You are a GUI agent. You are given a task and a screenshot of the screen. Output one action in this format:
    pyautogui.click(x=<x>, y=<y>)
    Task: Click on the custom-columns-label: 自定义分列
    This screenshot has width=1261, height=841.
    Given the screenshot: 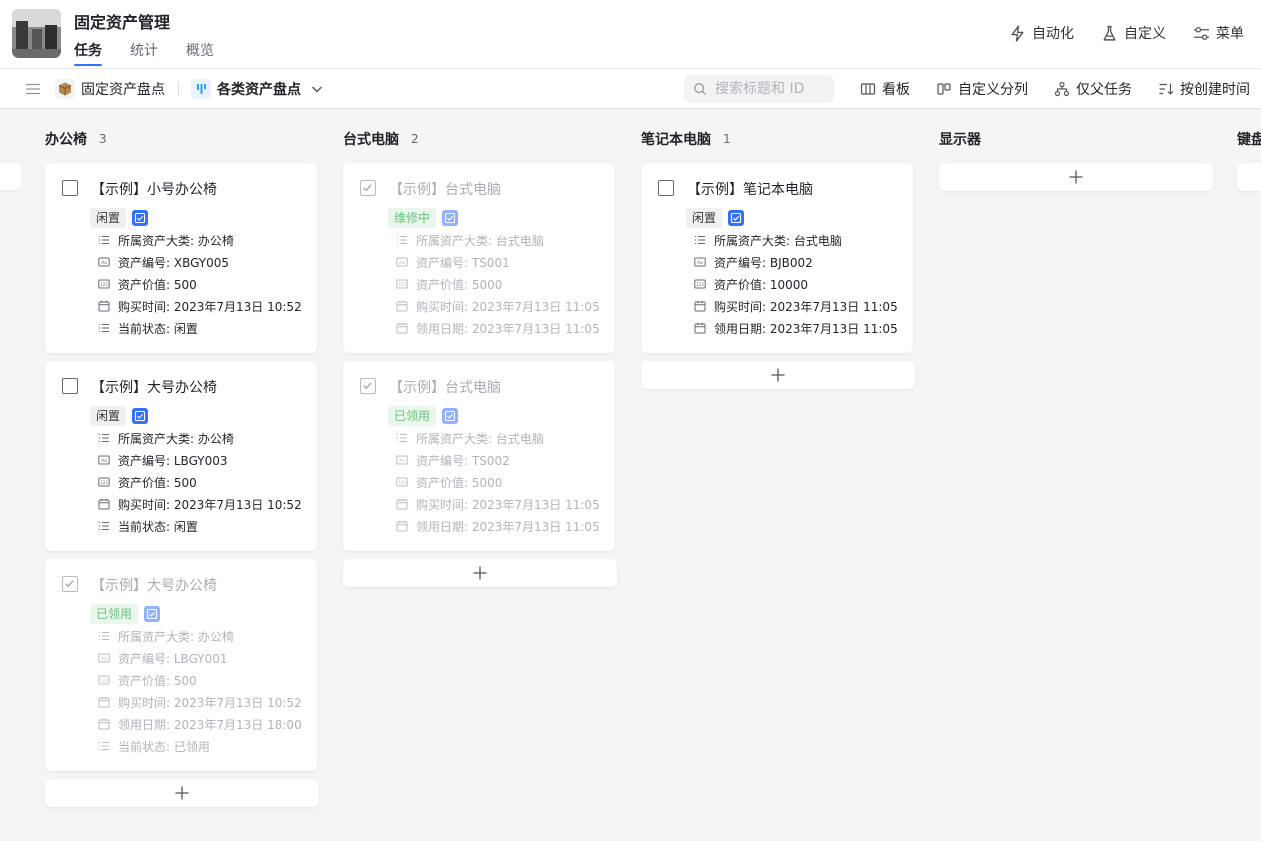 What is the action you would take?
    pyautogui.click(x=993, y=90)
    